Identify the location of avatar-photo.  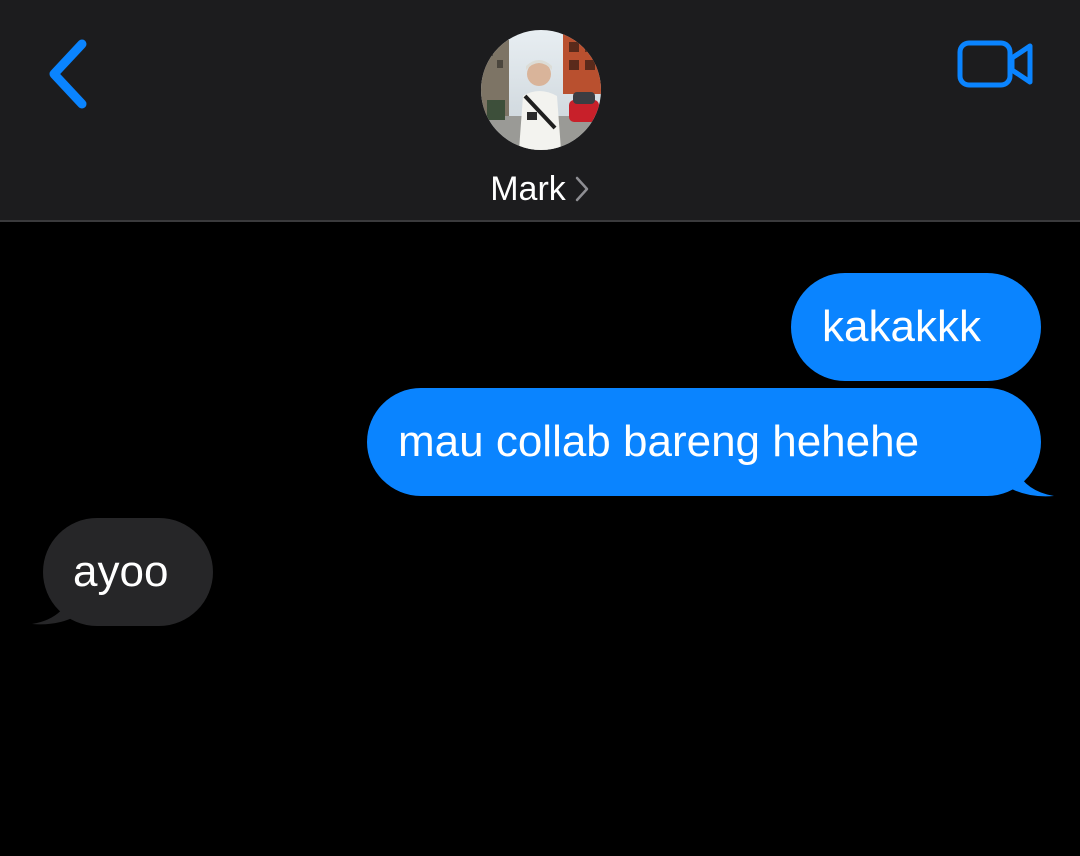
(541, 90).